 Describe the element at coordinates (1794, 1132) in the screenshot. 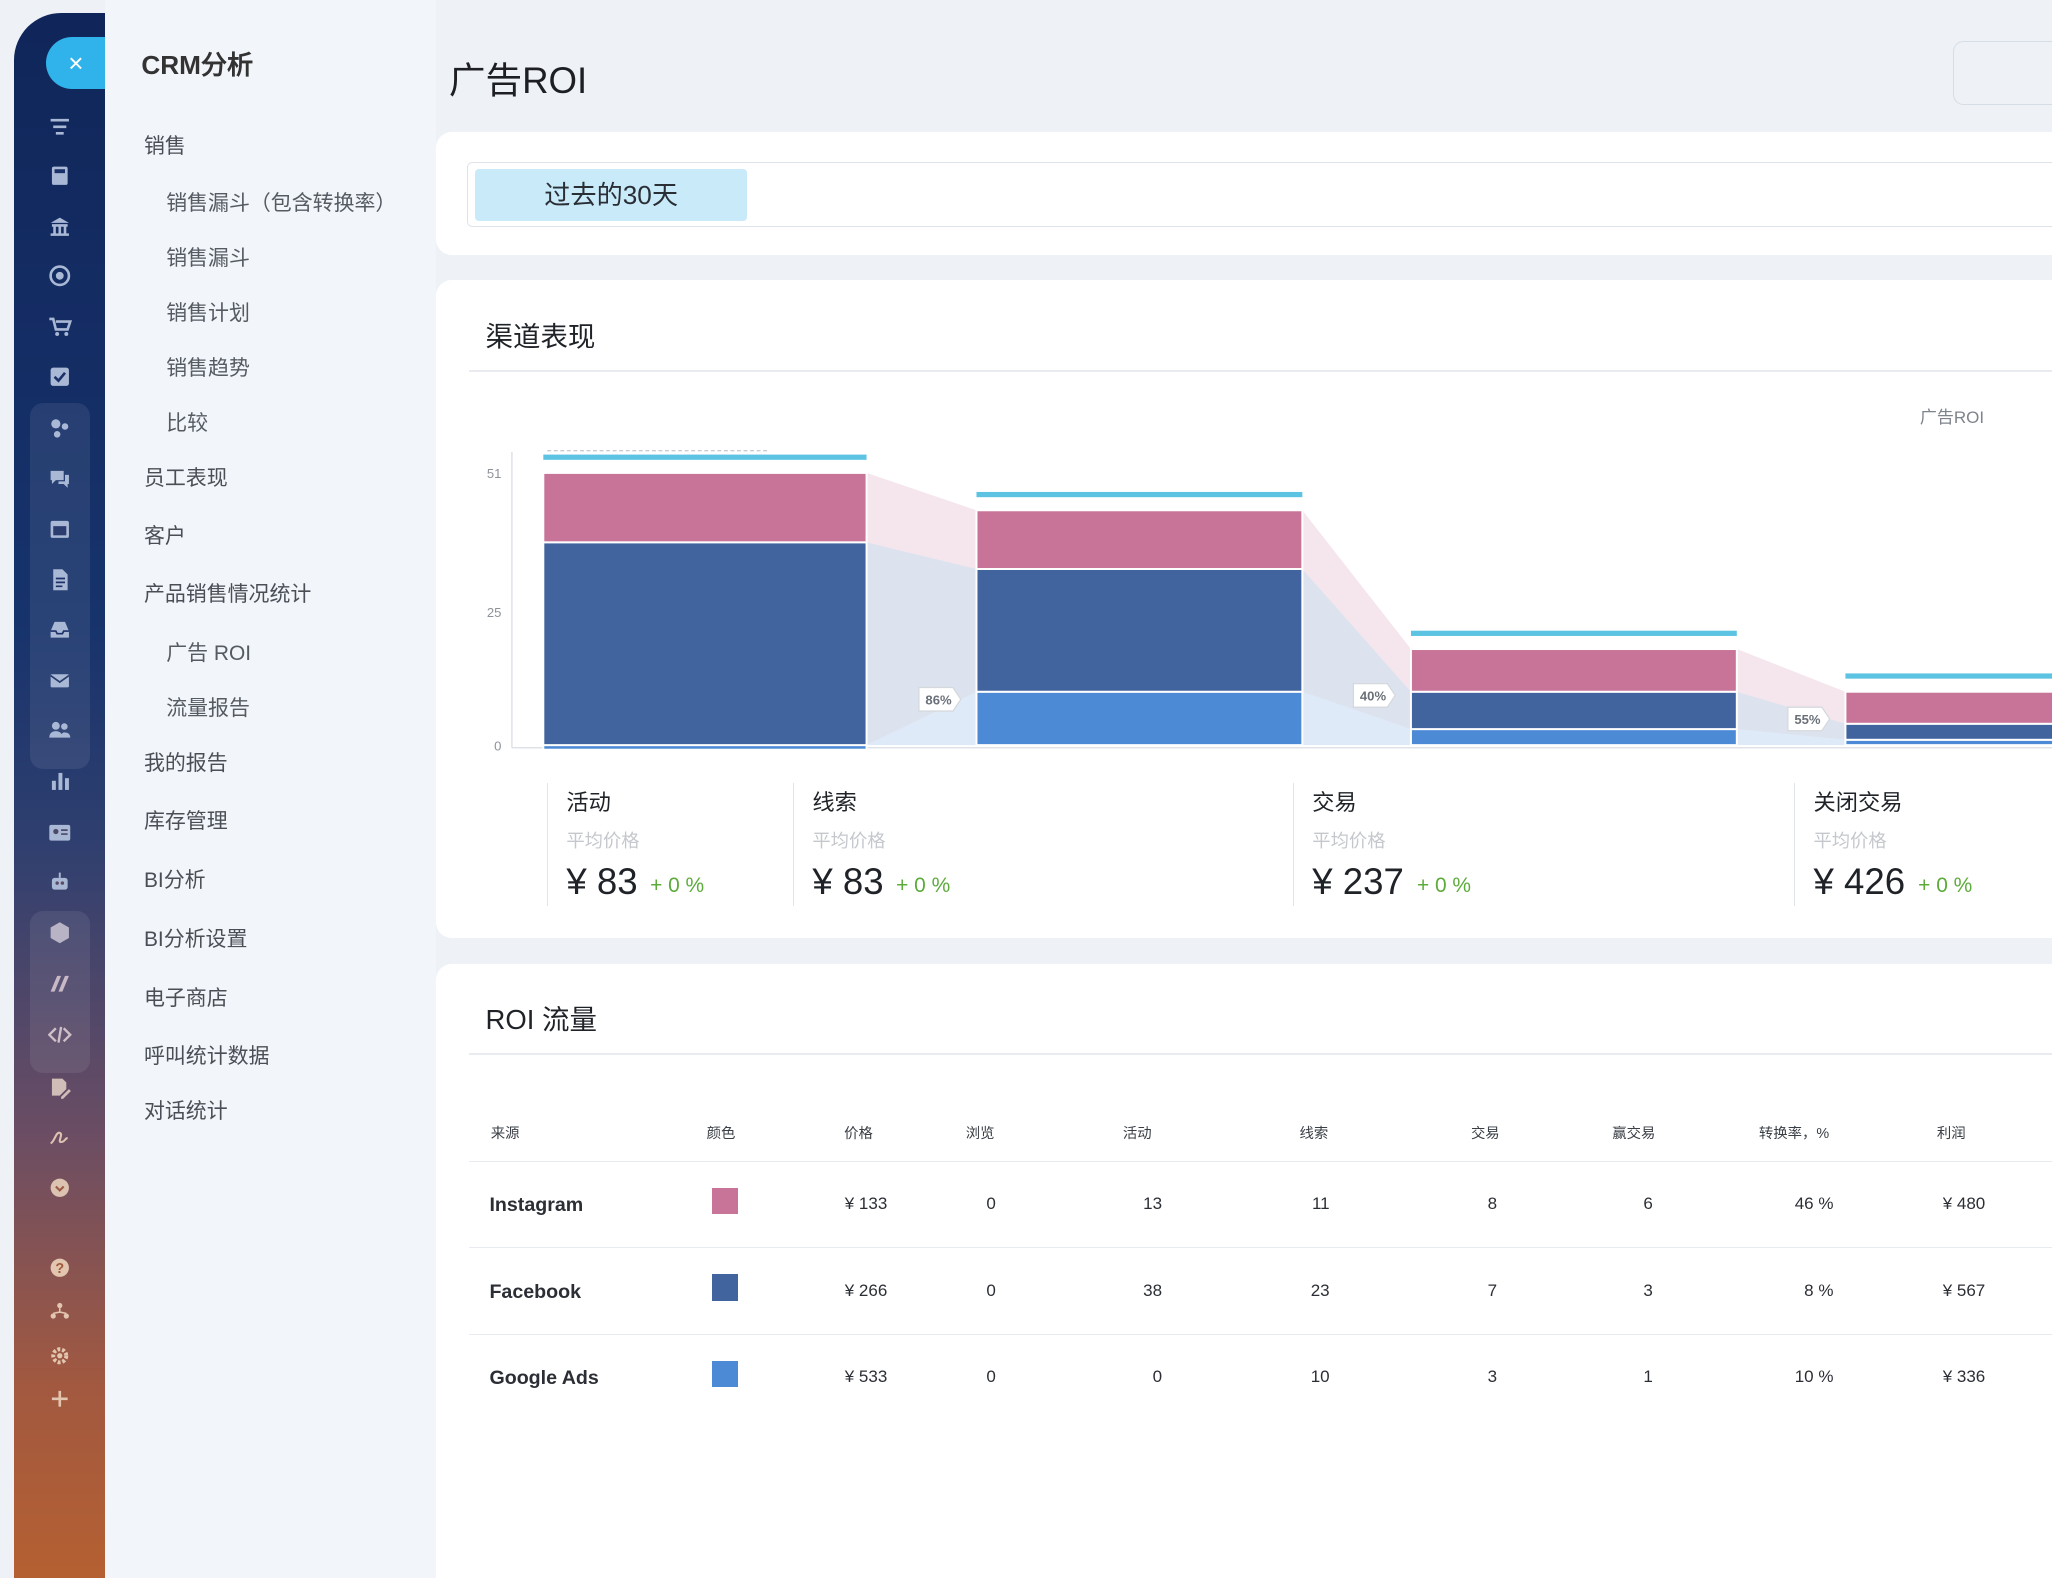

I see `table-column-header: 转换率，%` at that location.